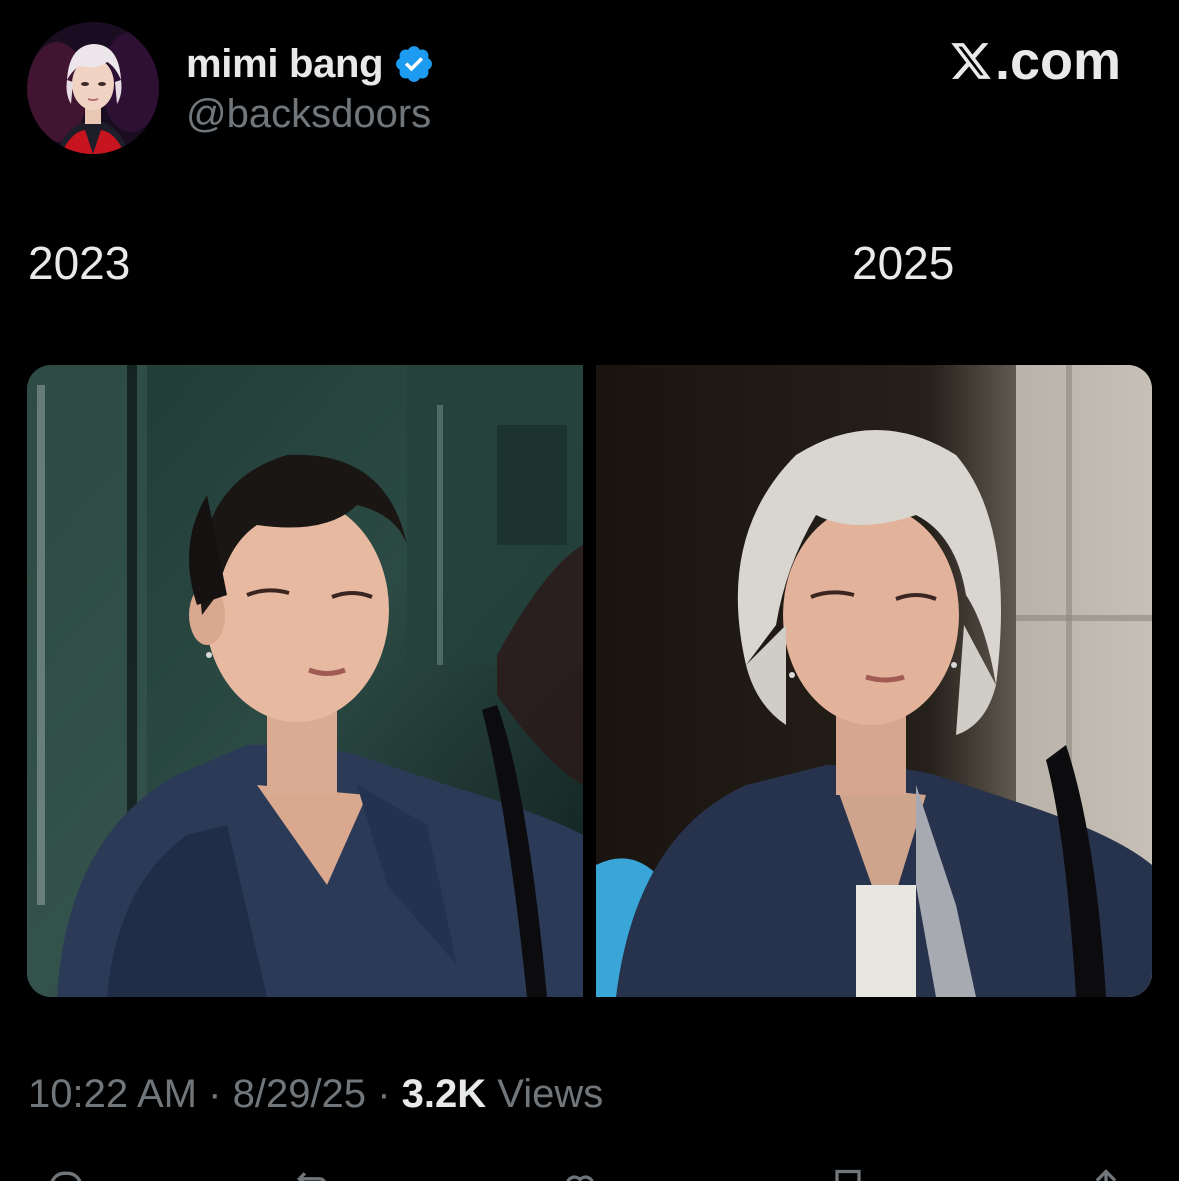 This screenshot has height=1181, width=1179. Describe the element at coordinates (66, 1173) in the screenshot. I see `reply-icon` at that location.